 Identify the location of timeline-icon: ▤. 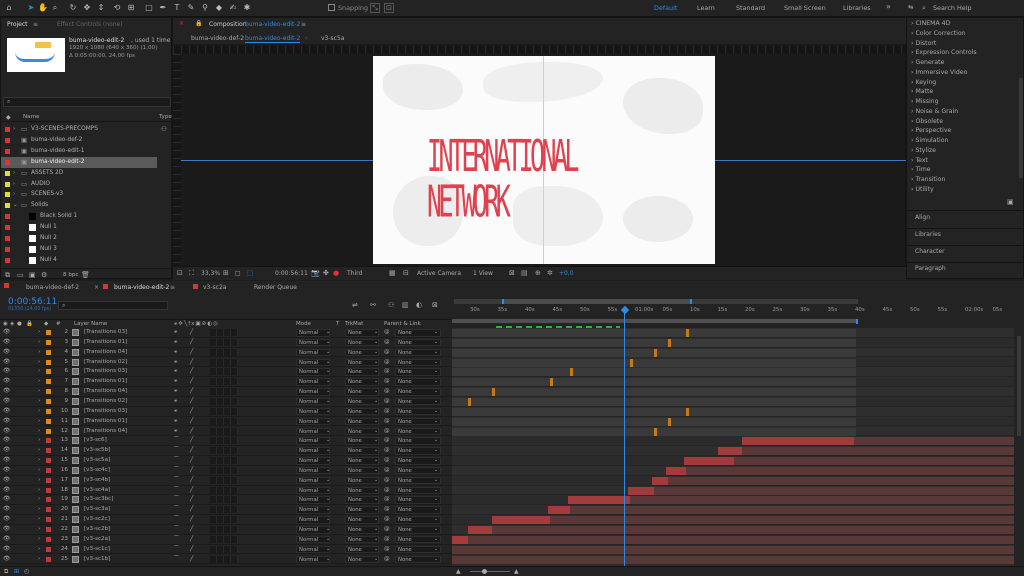
(524, 273).